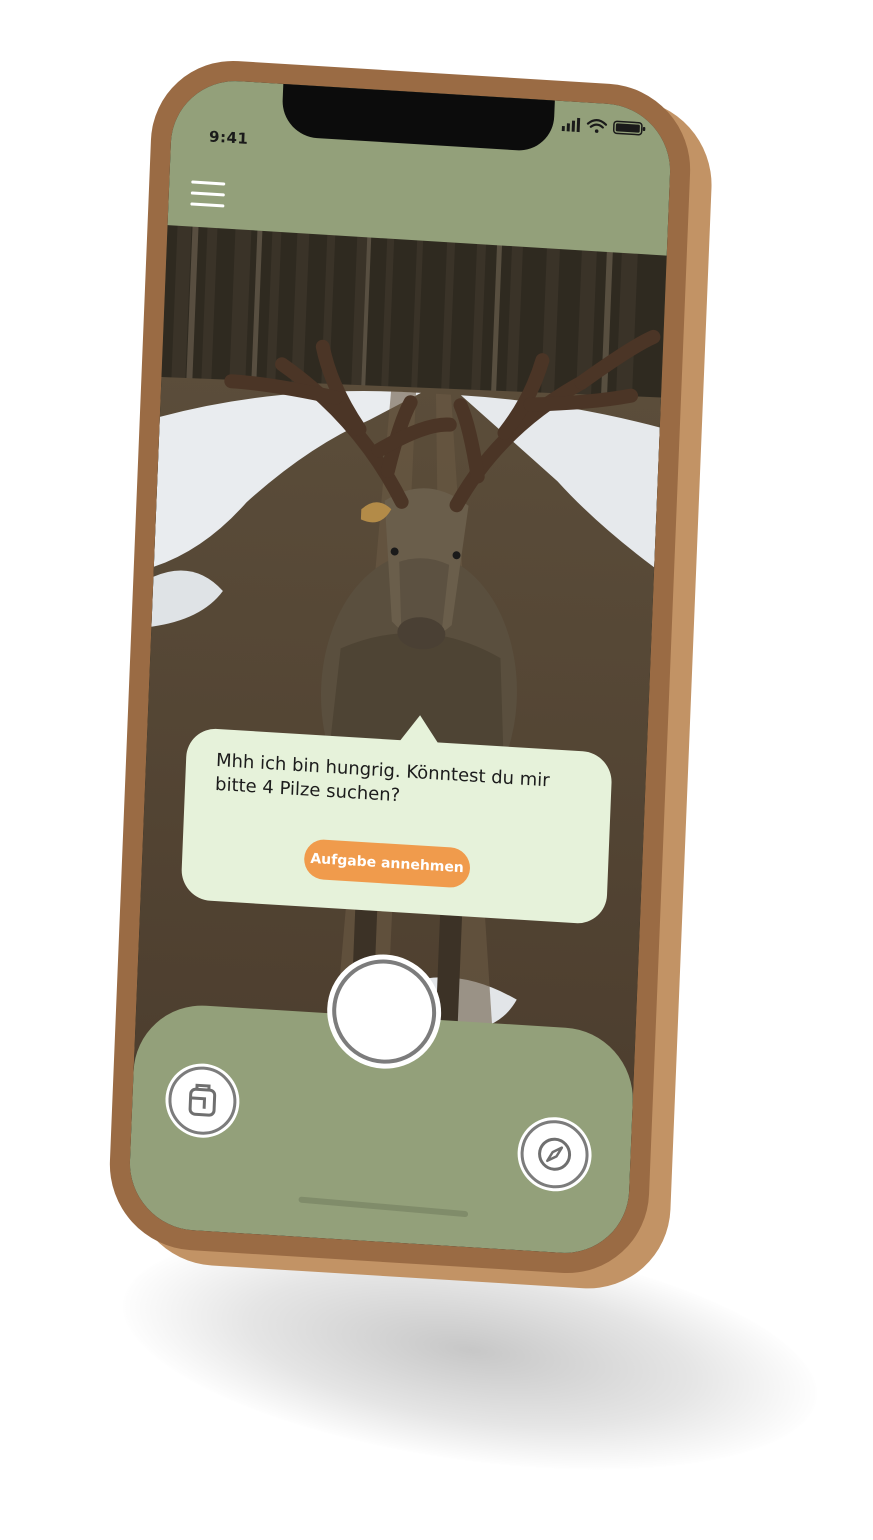  I want to click on speech-bubble-tail, so click(419, 729).